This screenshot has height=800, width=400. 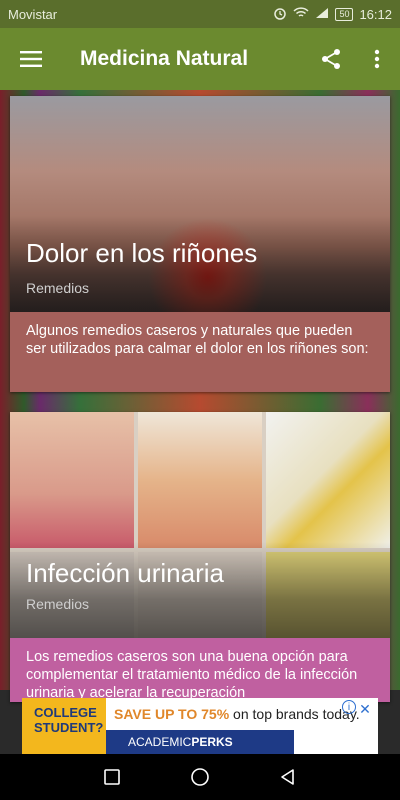 I want to click on share-icon, so click(x=331, y=59).